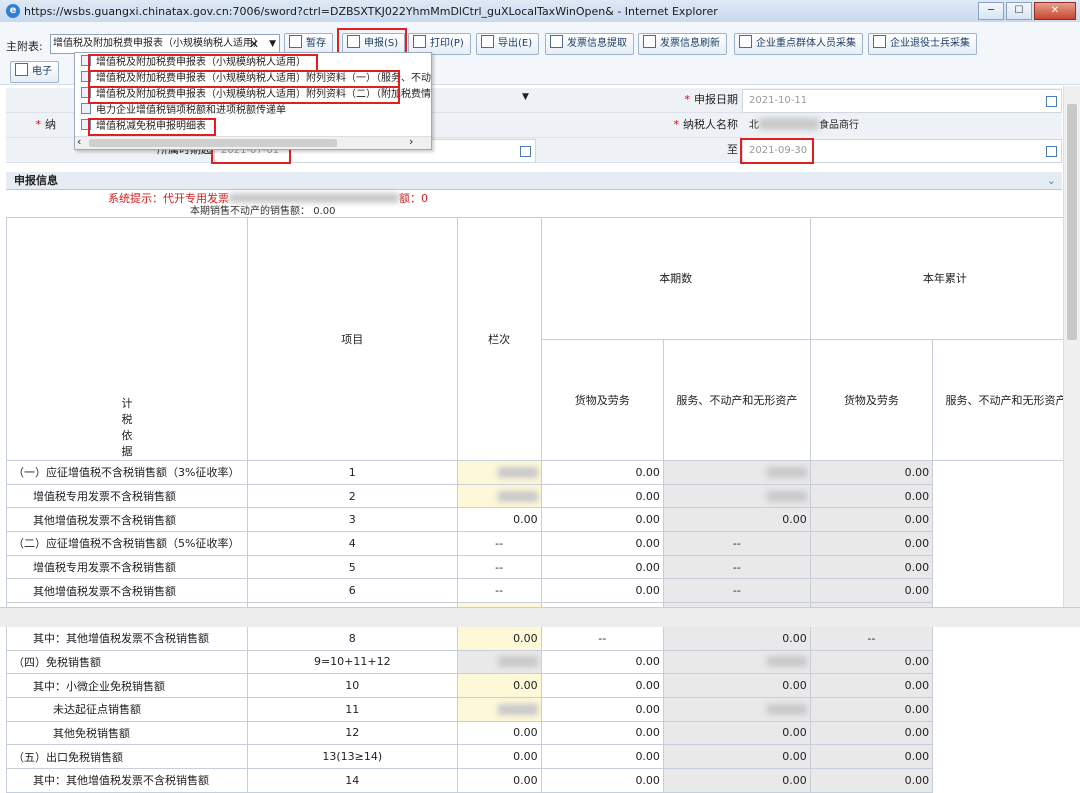  Describe the element at coordinates (1019, 11) in the screenshot. I see `maximize-button: ☐` at that location.